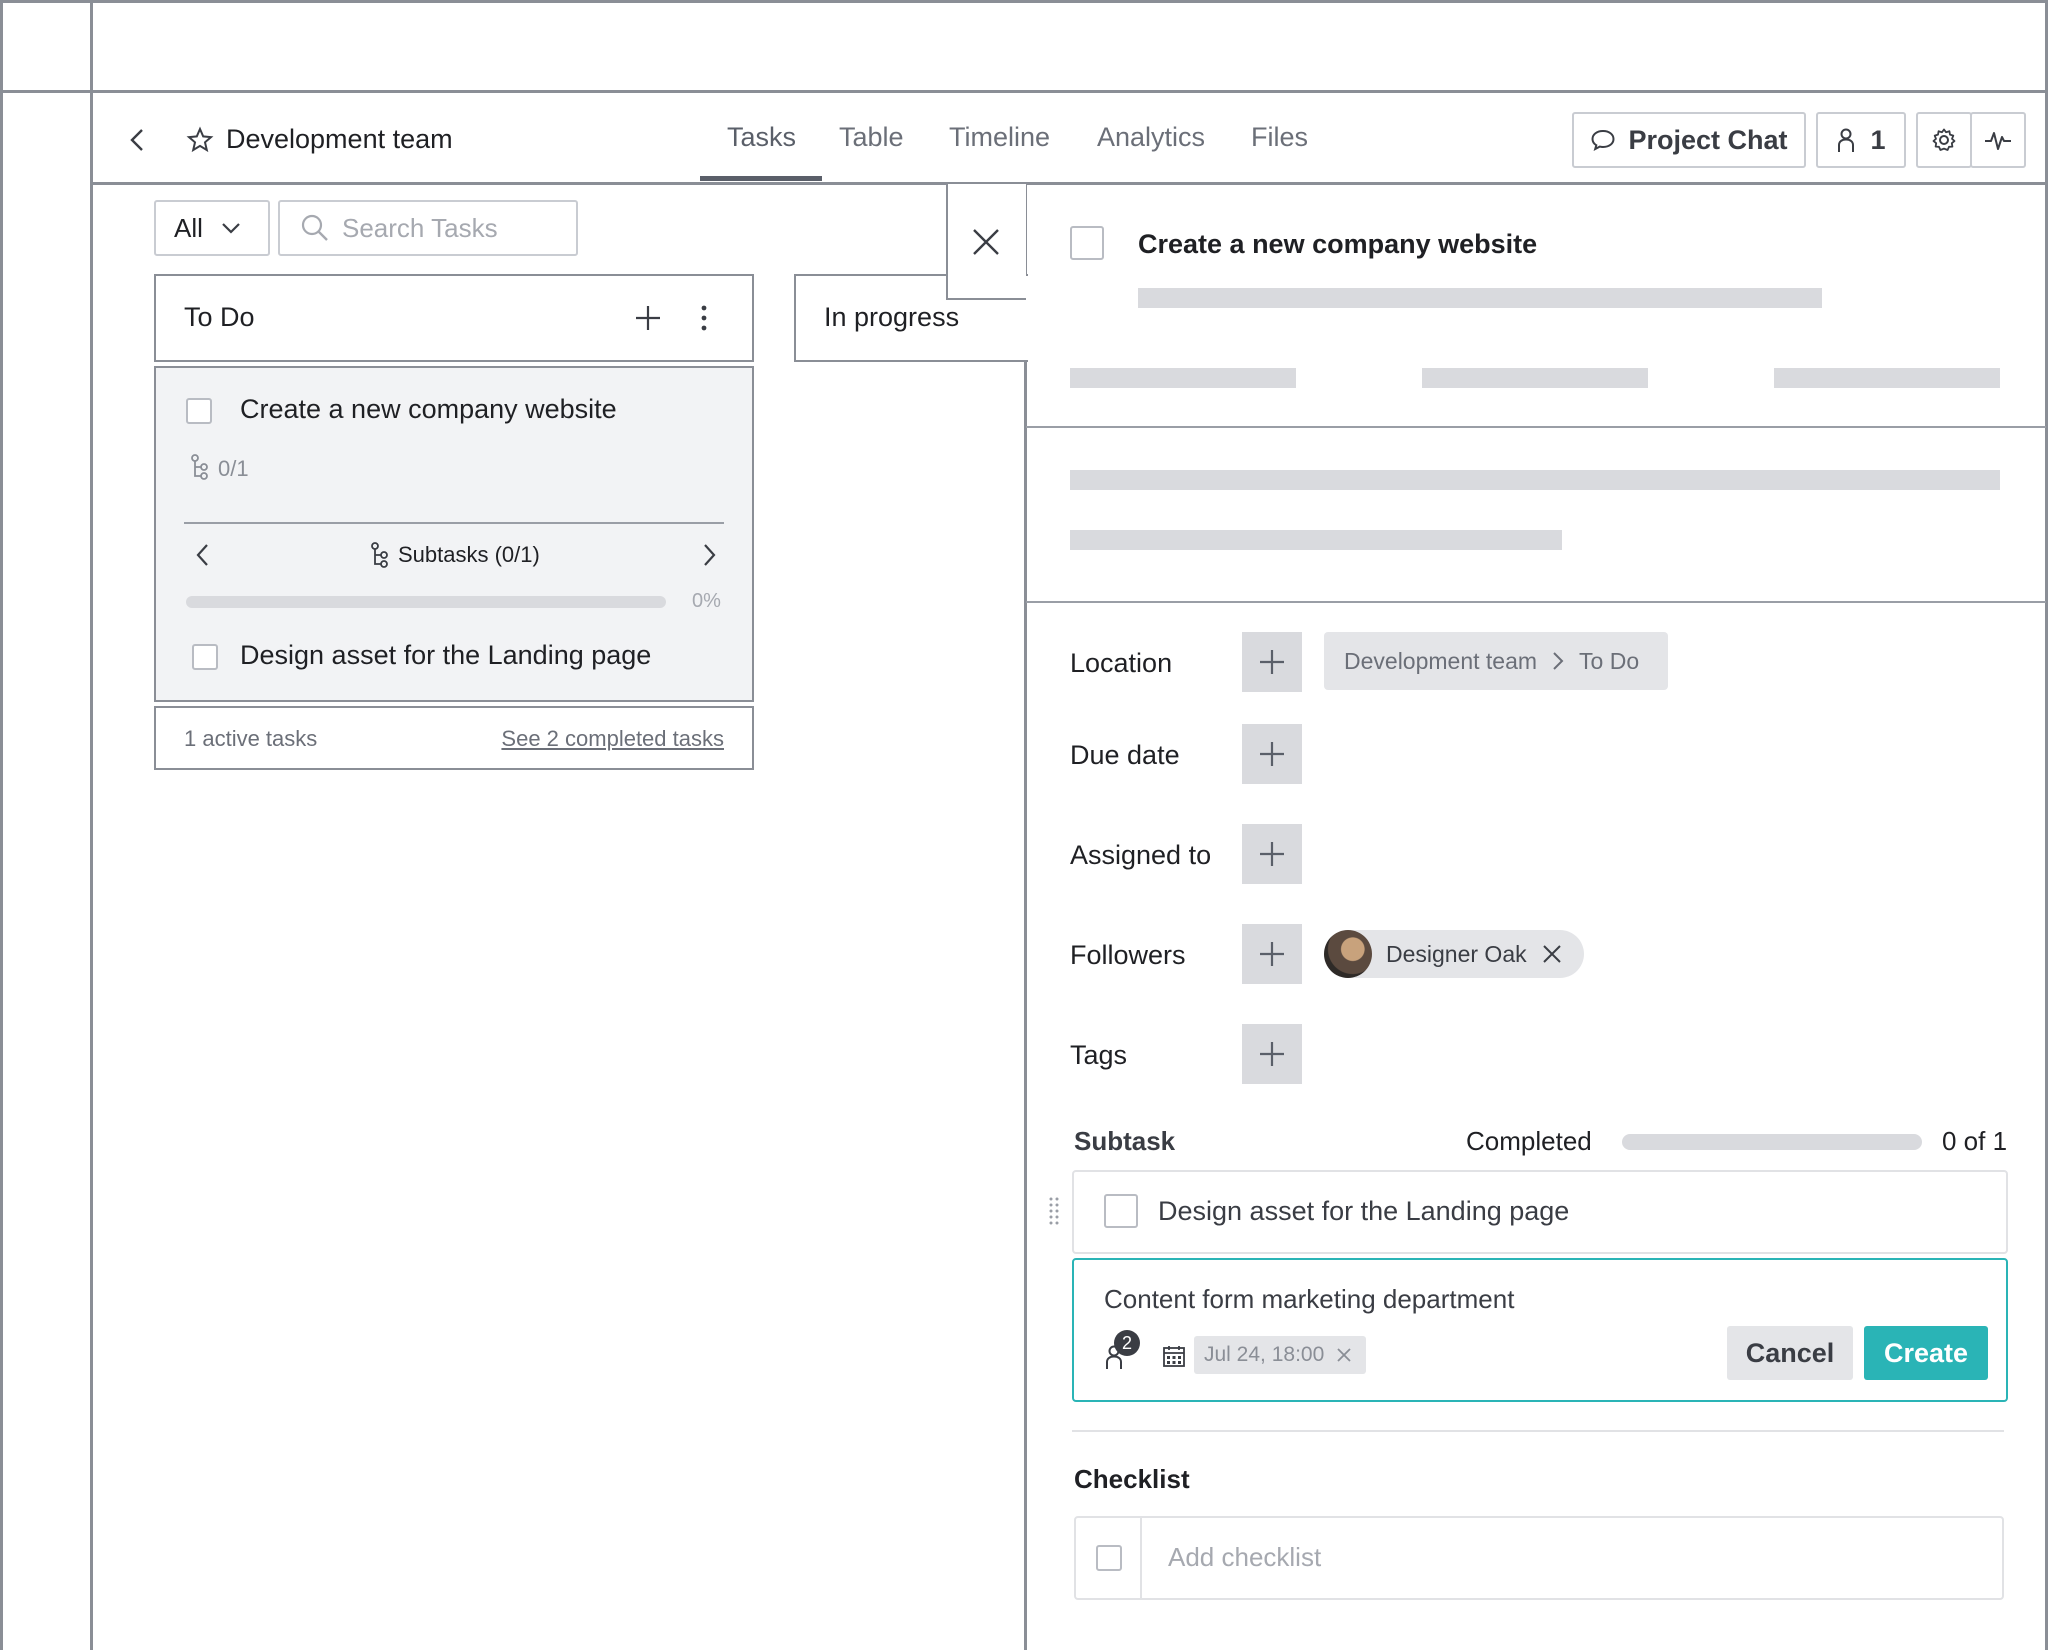  I want to click on location-project: Development team, so click(1441, 660).